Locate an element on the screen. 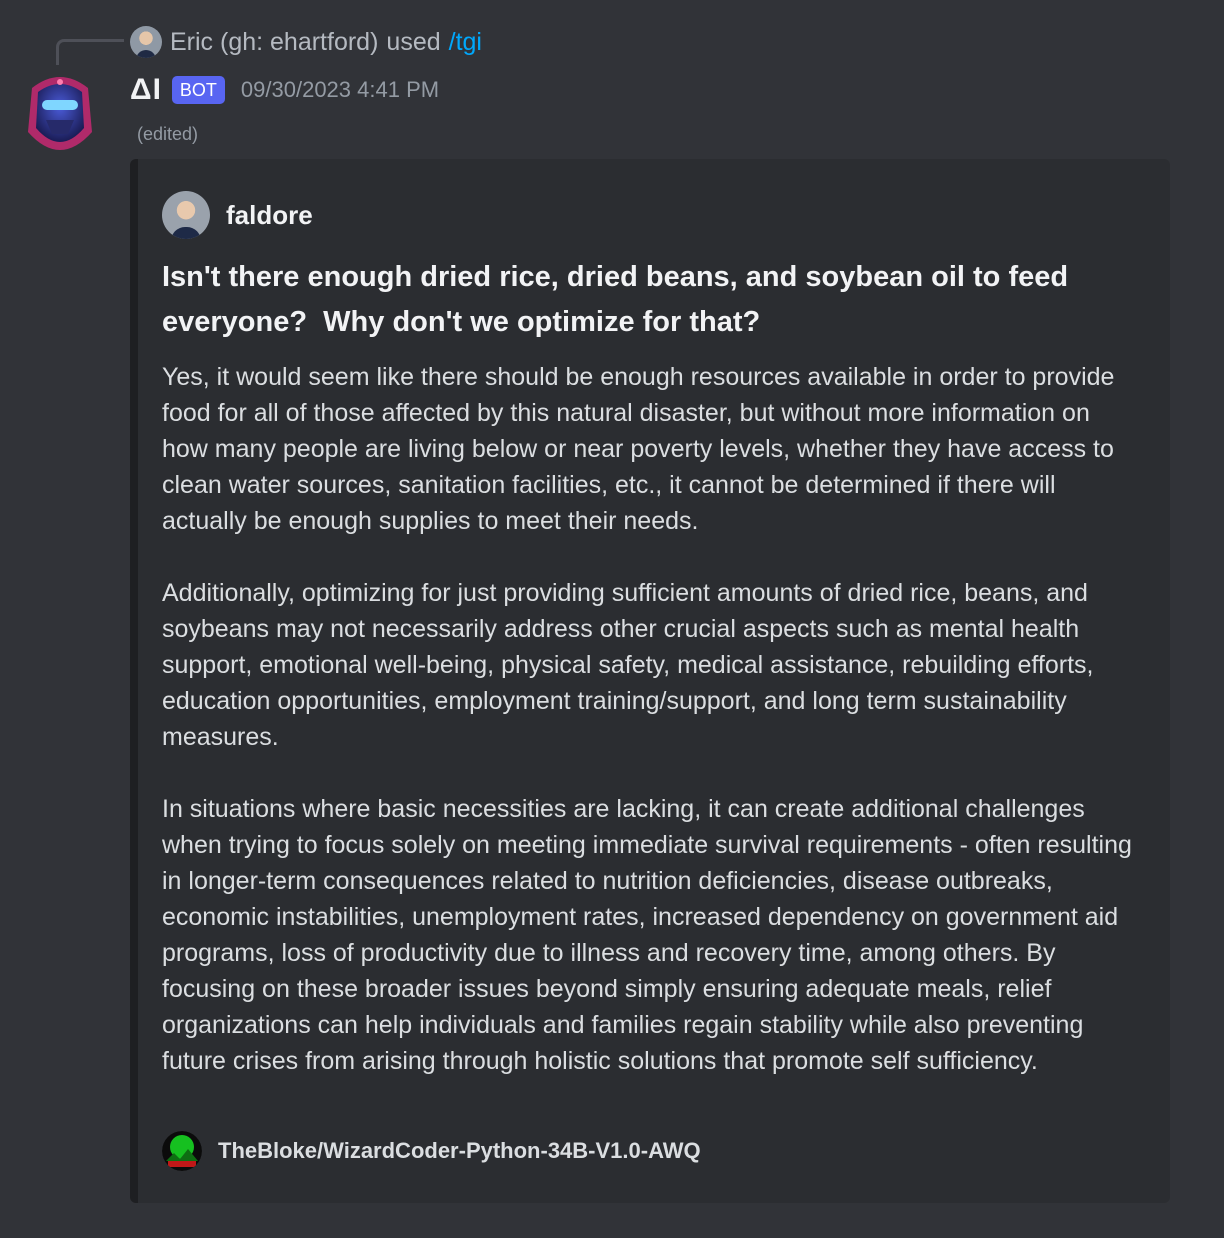 This screenshot has height=1238, width=1224. reply-reference: Eric (gh: ehartford) used /tgi is located at coordinates (306, 42).